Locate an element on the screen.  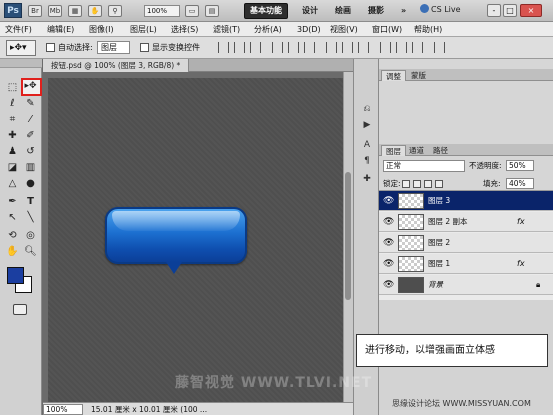
align-right-icon is located at coordinates (309, 47).